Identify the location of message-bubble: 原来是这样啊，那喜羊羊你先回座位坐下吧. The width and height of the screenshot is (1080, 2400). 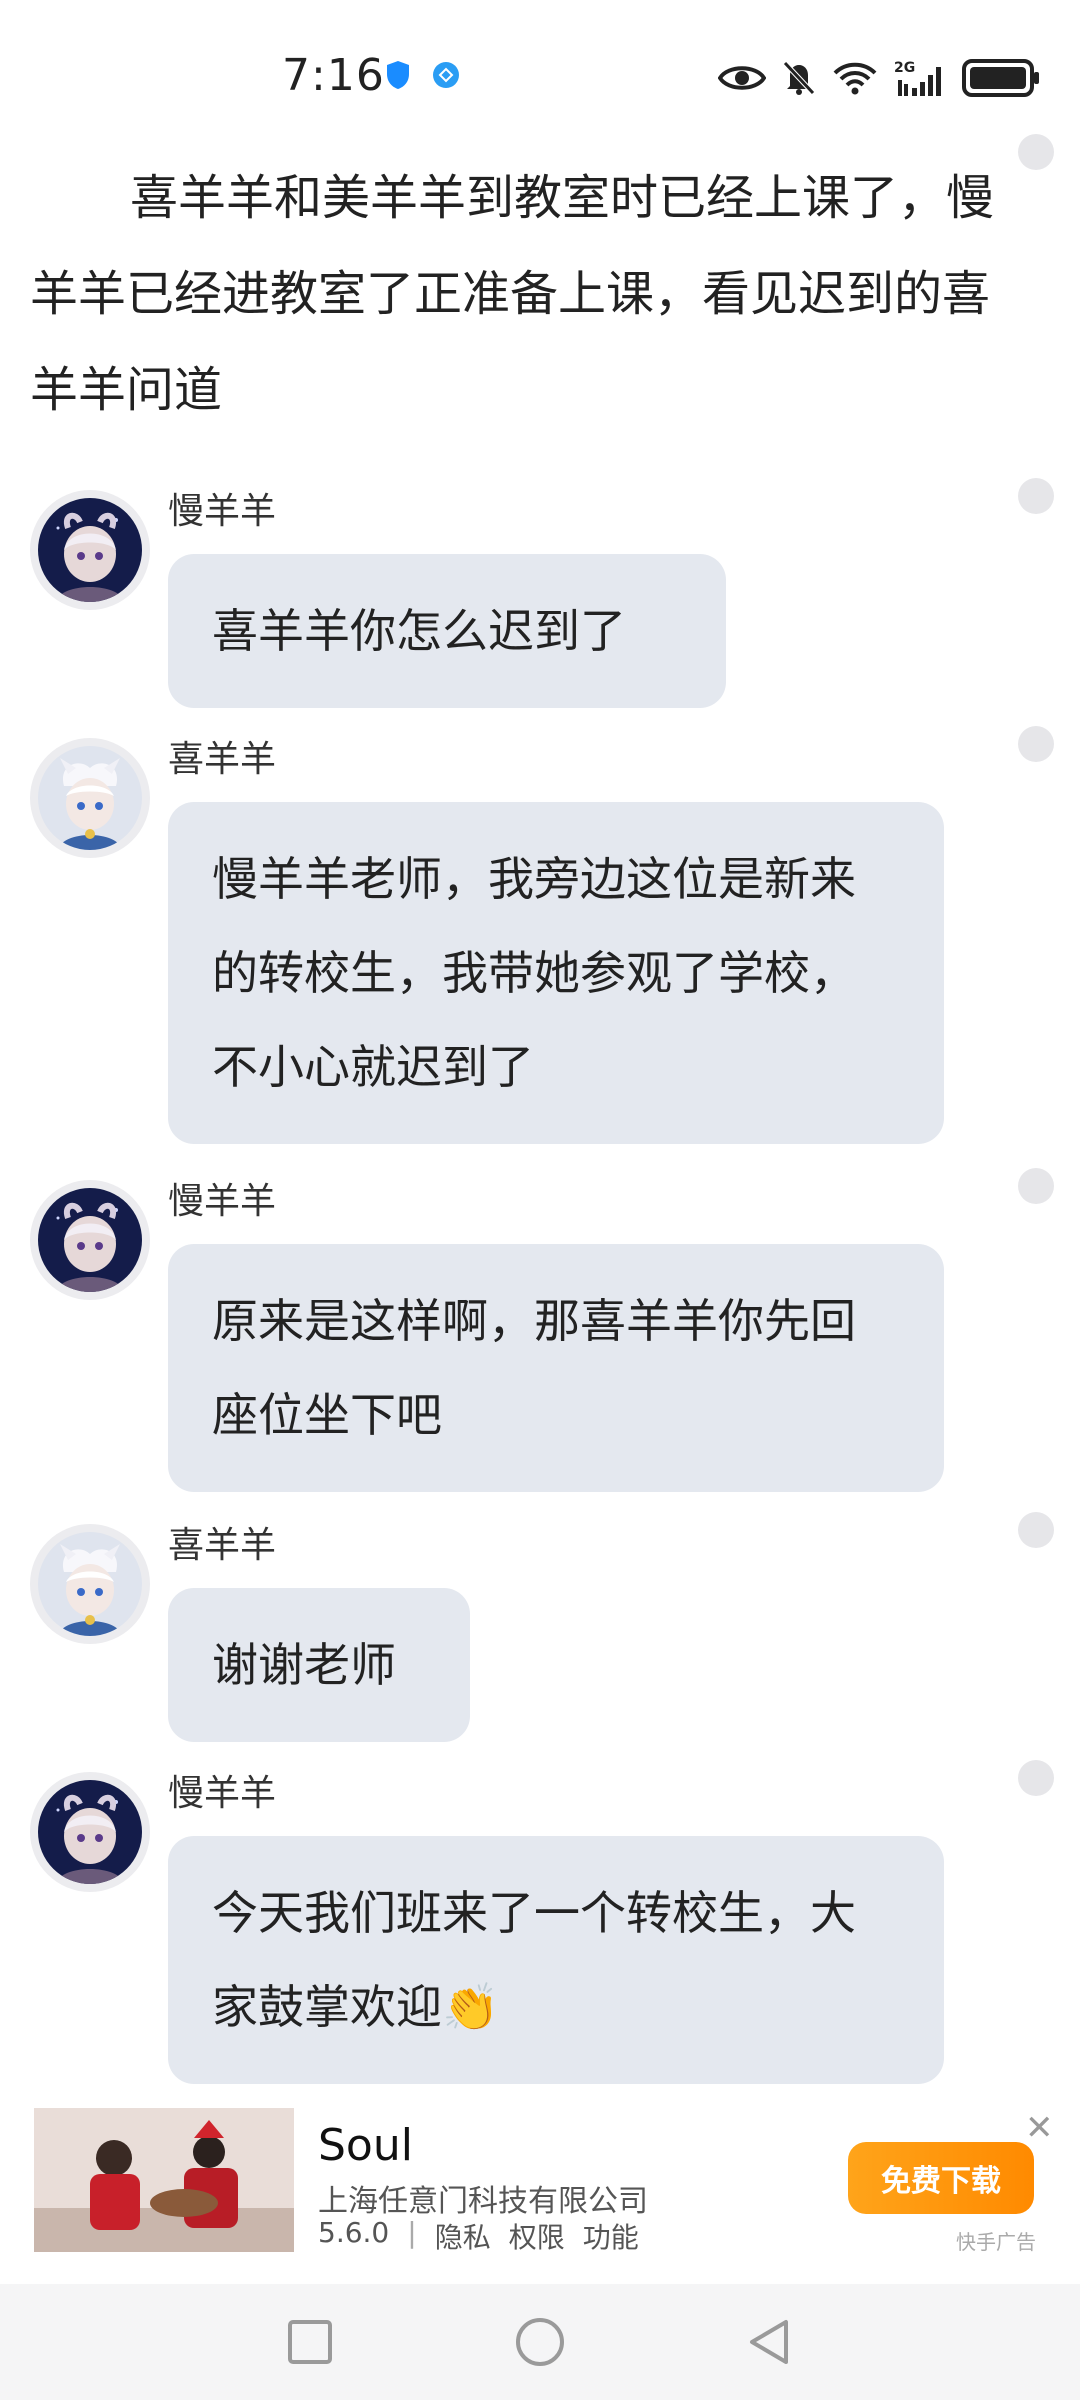
(556, 1368).